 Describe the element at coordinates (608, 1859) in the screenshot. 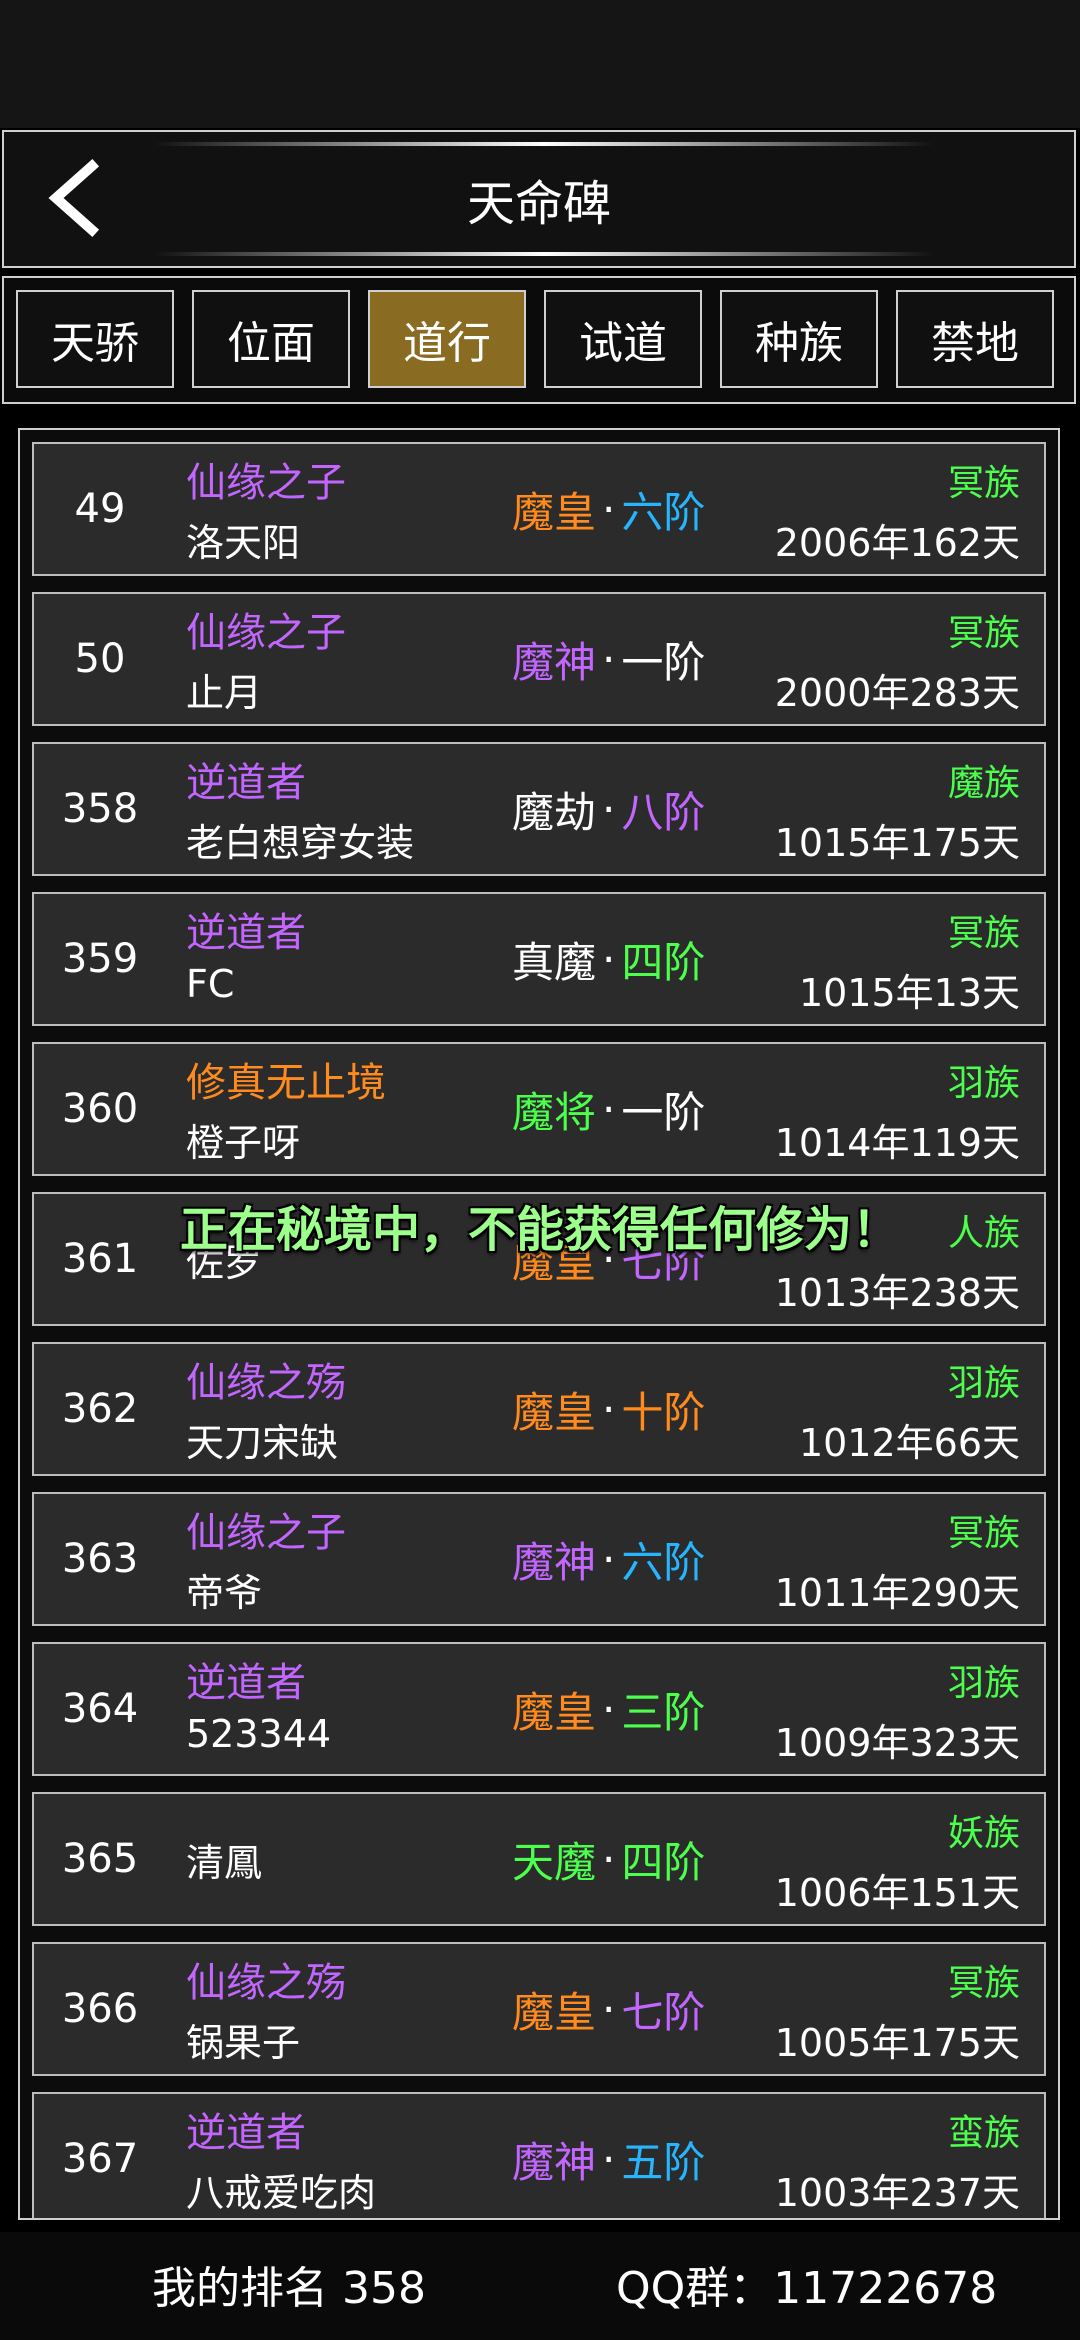

I see `realm-level: 天魔 · 四阶` at that location.